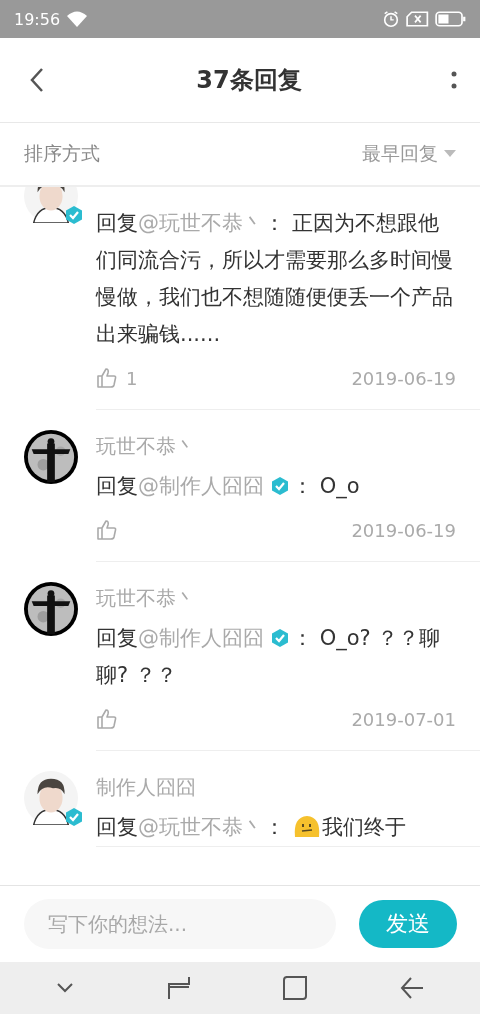 The width and height of the screenshot is (480, 1014). What do you see at coordinates (37, 19) in the screenshot?
I see `status-time: 19:56` at bounding box center [37, 19].